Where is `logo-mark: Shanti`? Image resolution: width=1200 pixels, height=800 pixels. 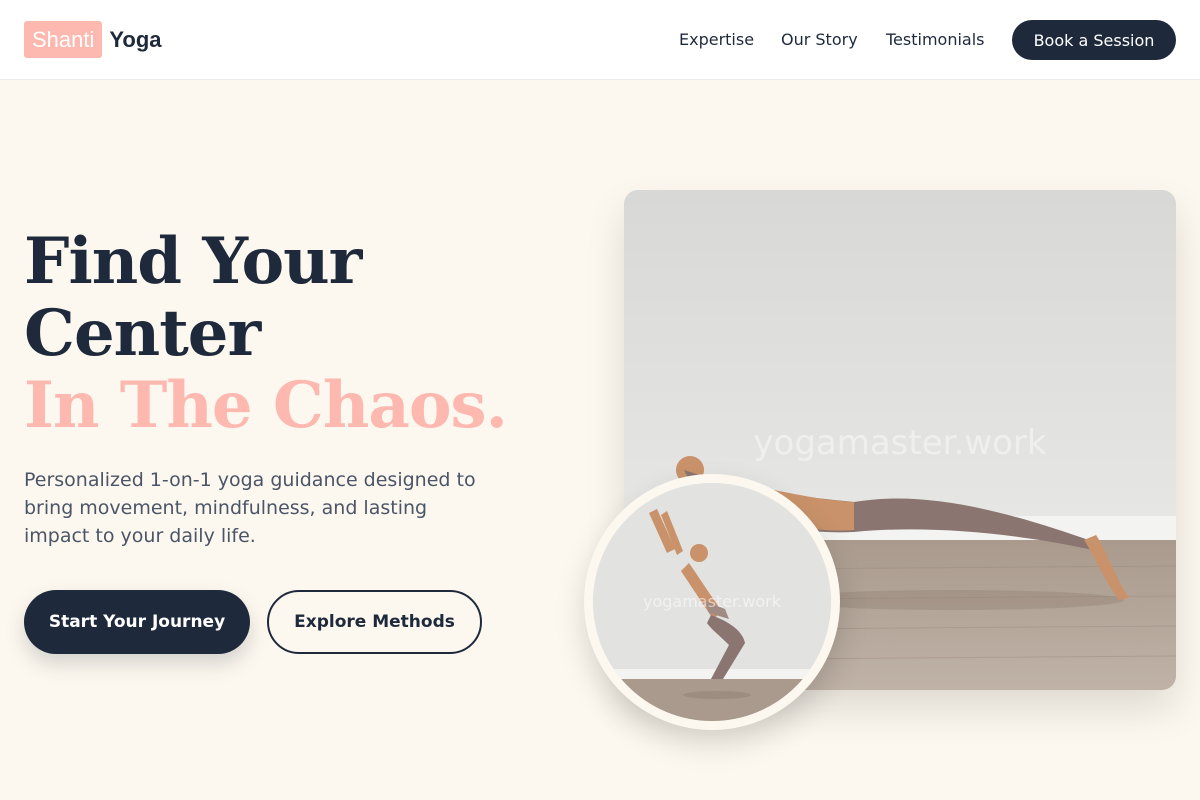 logo-mark: Shanti is located at coordinates (63, 39).